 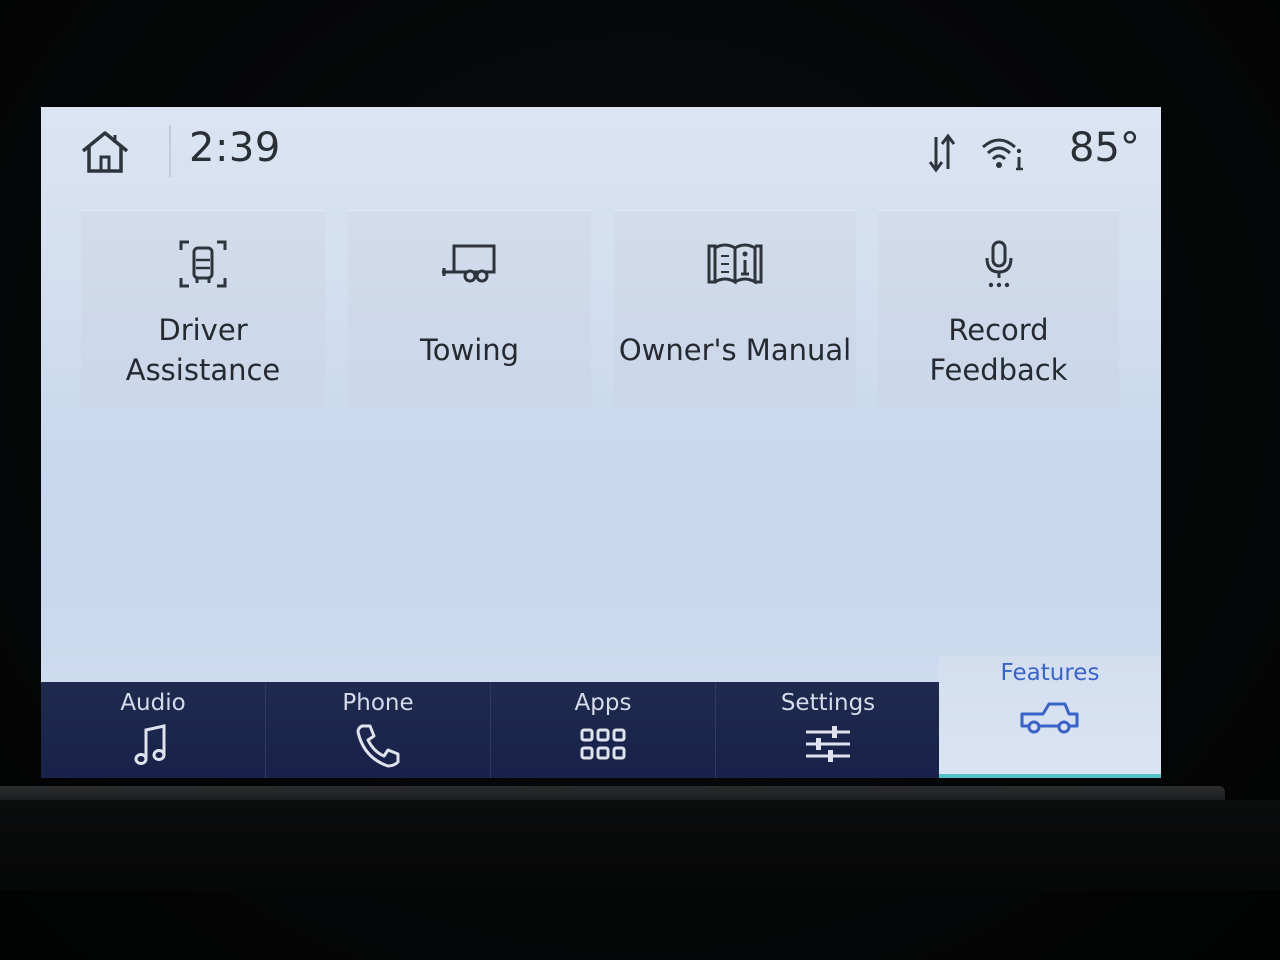 What do you see at coordinates (203, 350) in the screenshot?
I see `tile-label: Driver Assistance` at bounding box center [203, 350].